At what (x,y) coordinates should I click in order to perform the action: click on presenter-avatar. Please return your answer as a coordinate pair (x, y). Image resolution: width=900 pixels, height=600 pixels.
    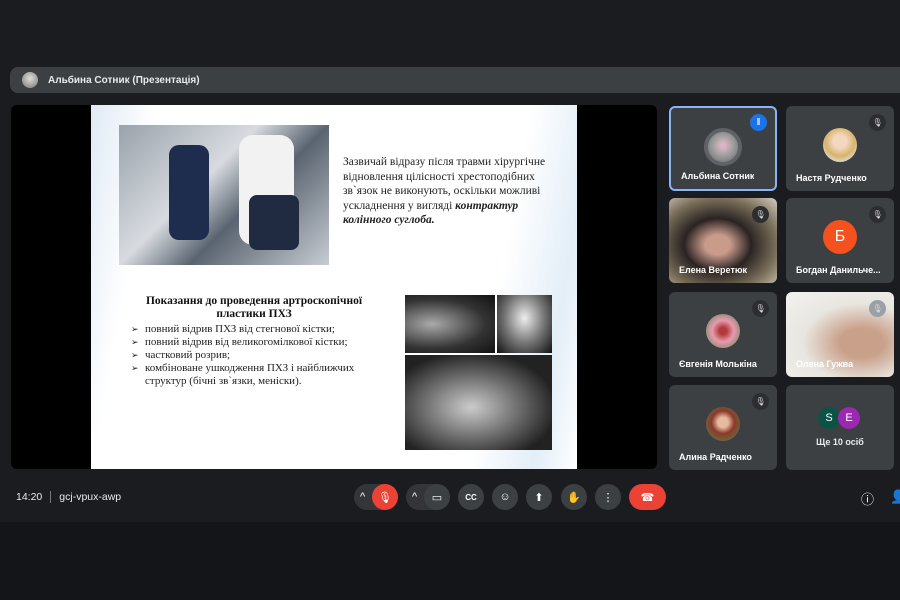
    Looking at the image, I should click on (30, 80).